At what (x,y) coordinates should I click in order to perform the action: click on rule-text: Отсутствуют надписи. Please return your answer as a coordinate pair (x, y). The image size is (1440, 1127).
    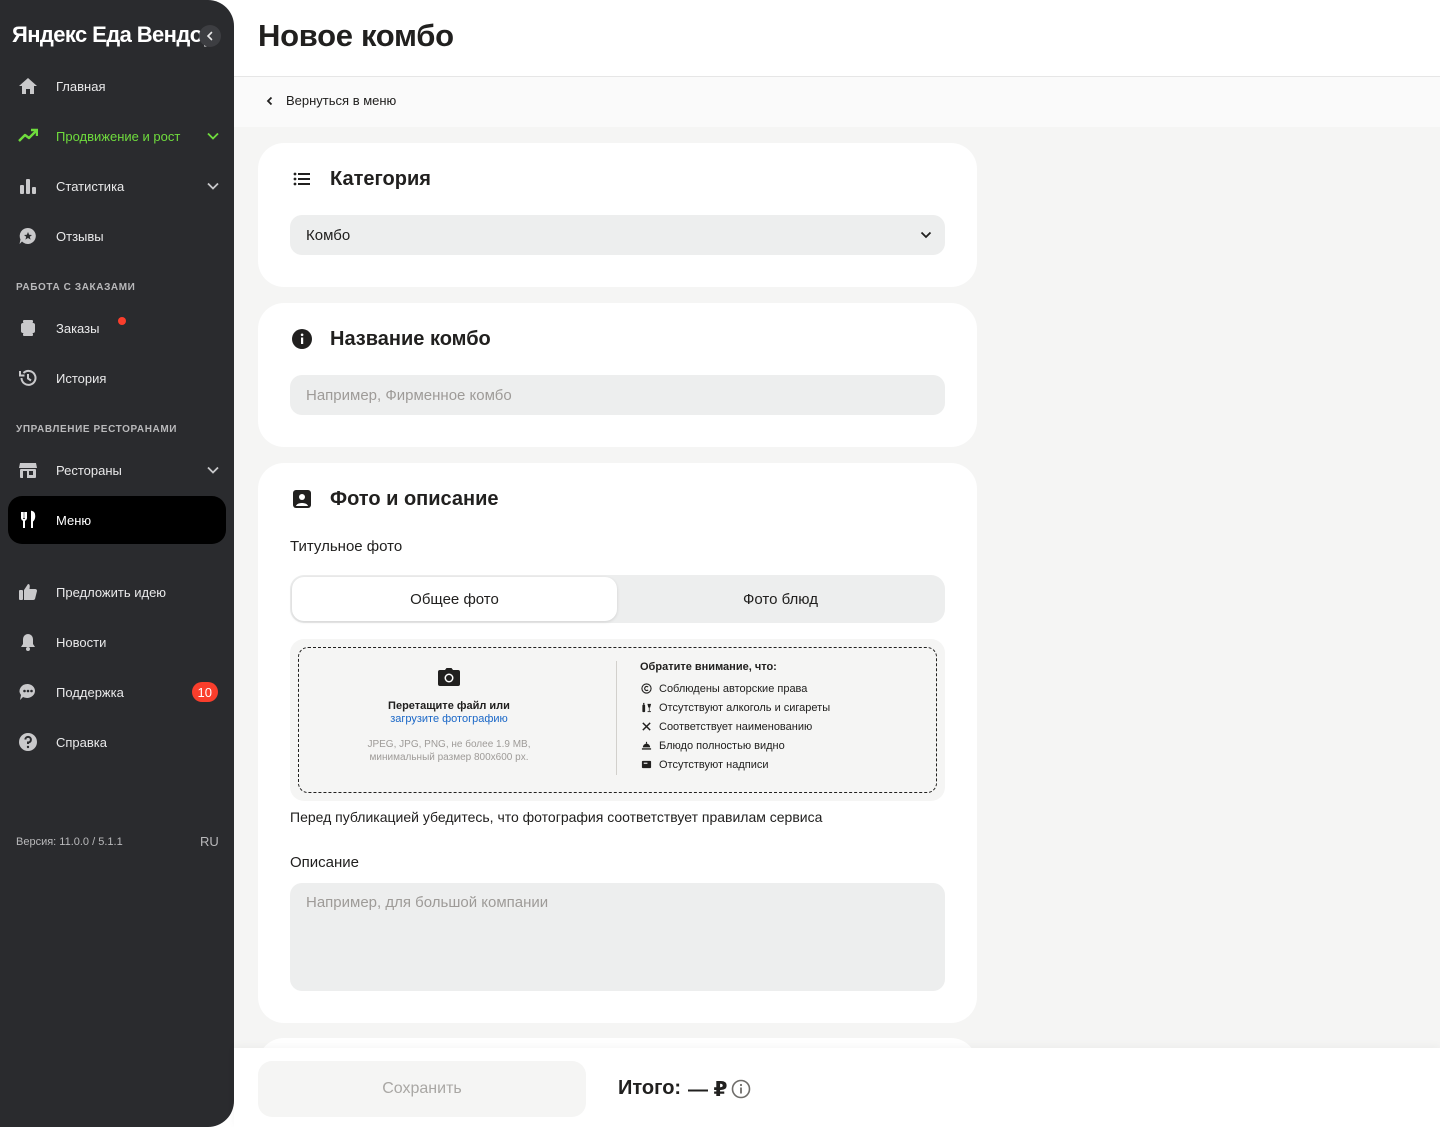
    Looking at the image, I should click on (714, 764).